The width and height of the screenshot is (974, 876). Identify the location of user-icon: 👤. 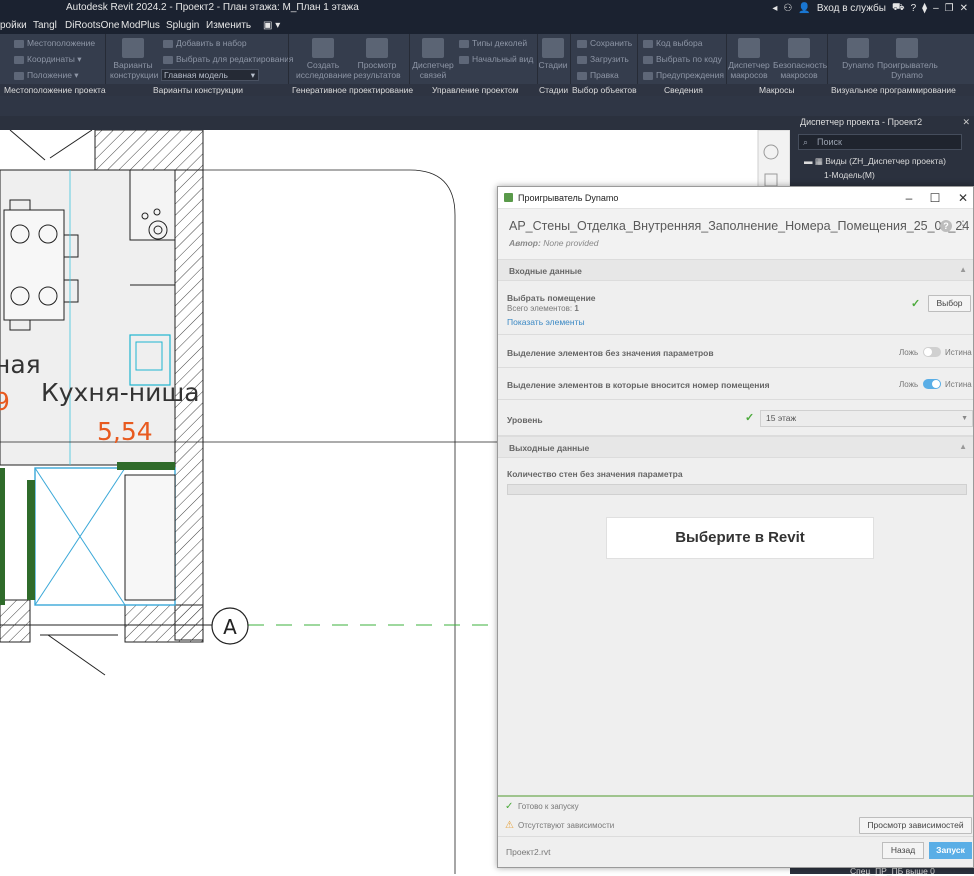
(804, 8).